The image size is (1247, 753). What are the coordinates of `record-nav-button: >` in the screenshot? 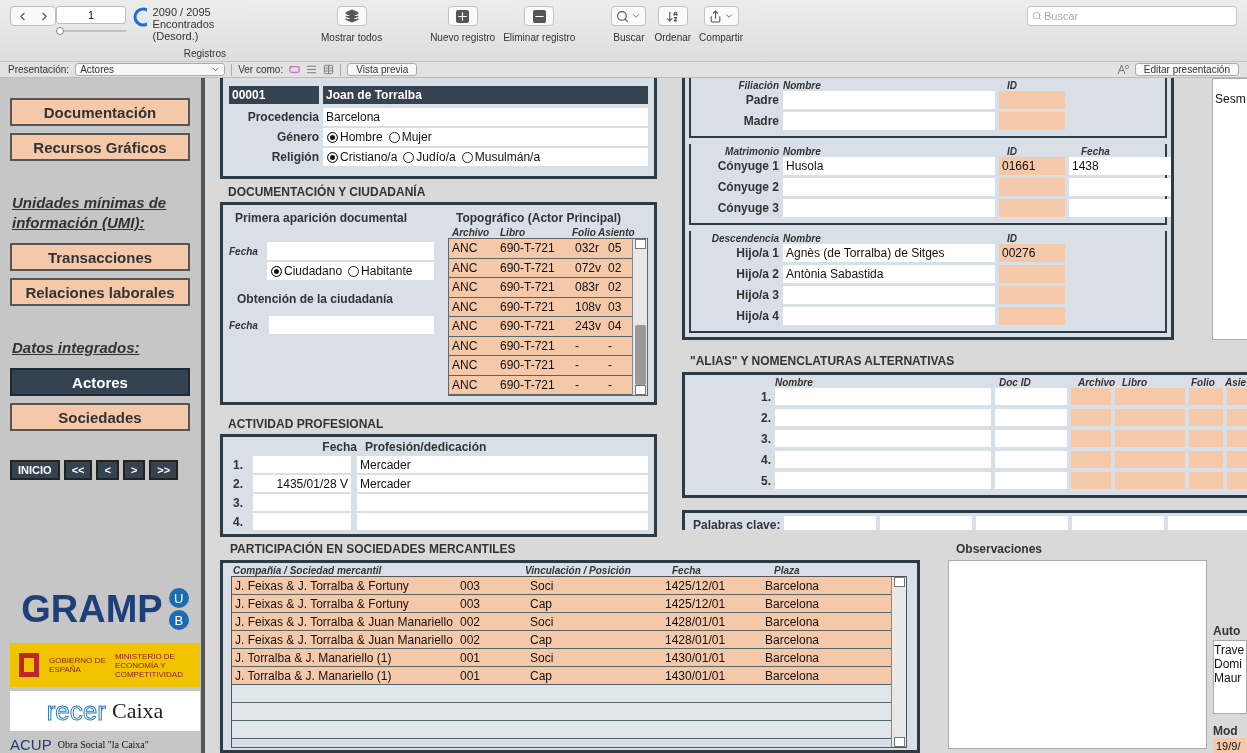 It's located at (134, 470).